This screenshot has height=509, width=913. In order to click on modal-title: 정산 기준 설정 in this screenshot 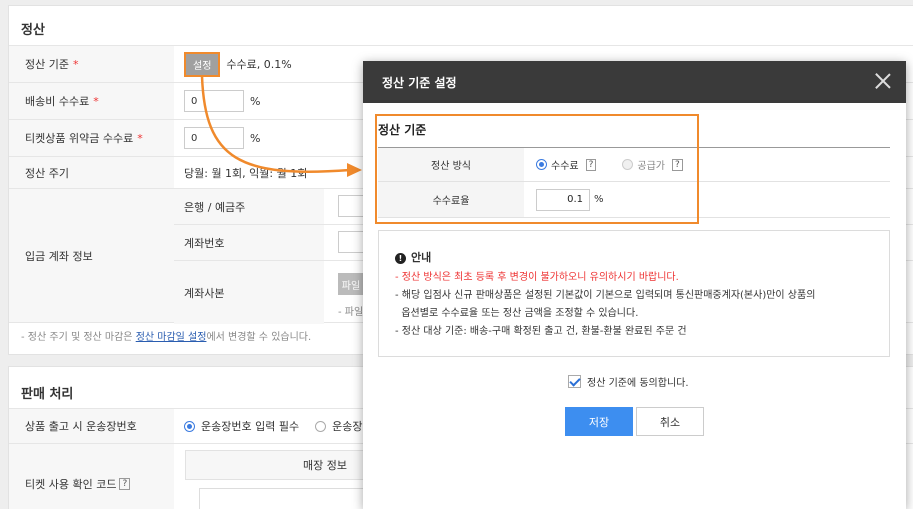, I will do `click(419, 82)`.